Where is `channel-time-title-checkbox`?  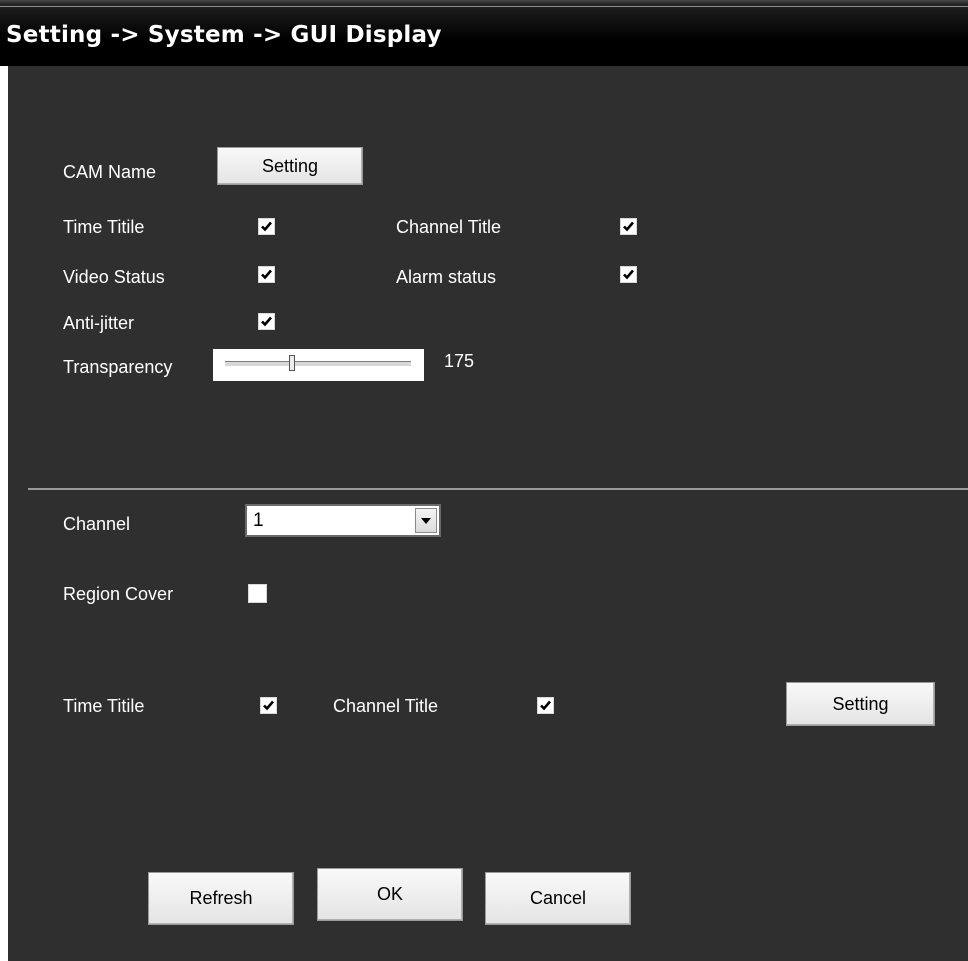 channel-time-title-checkbox is located at coordinates (268, 705).